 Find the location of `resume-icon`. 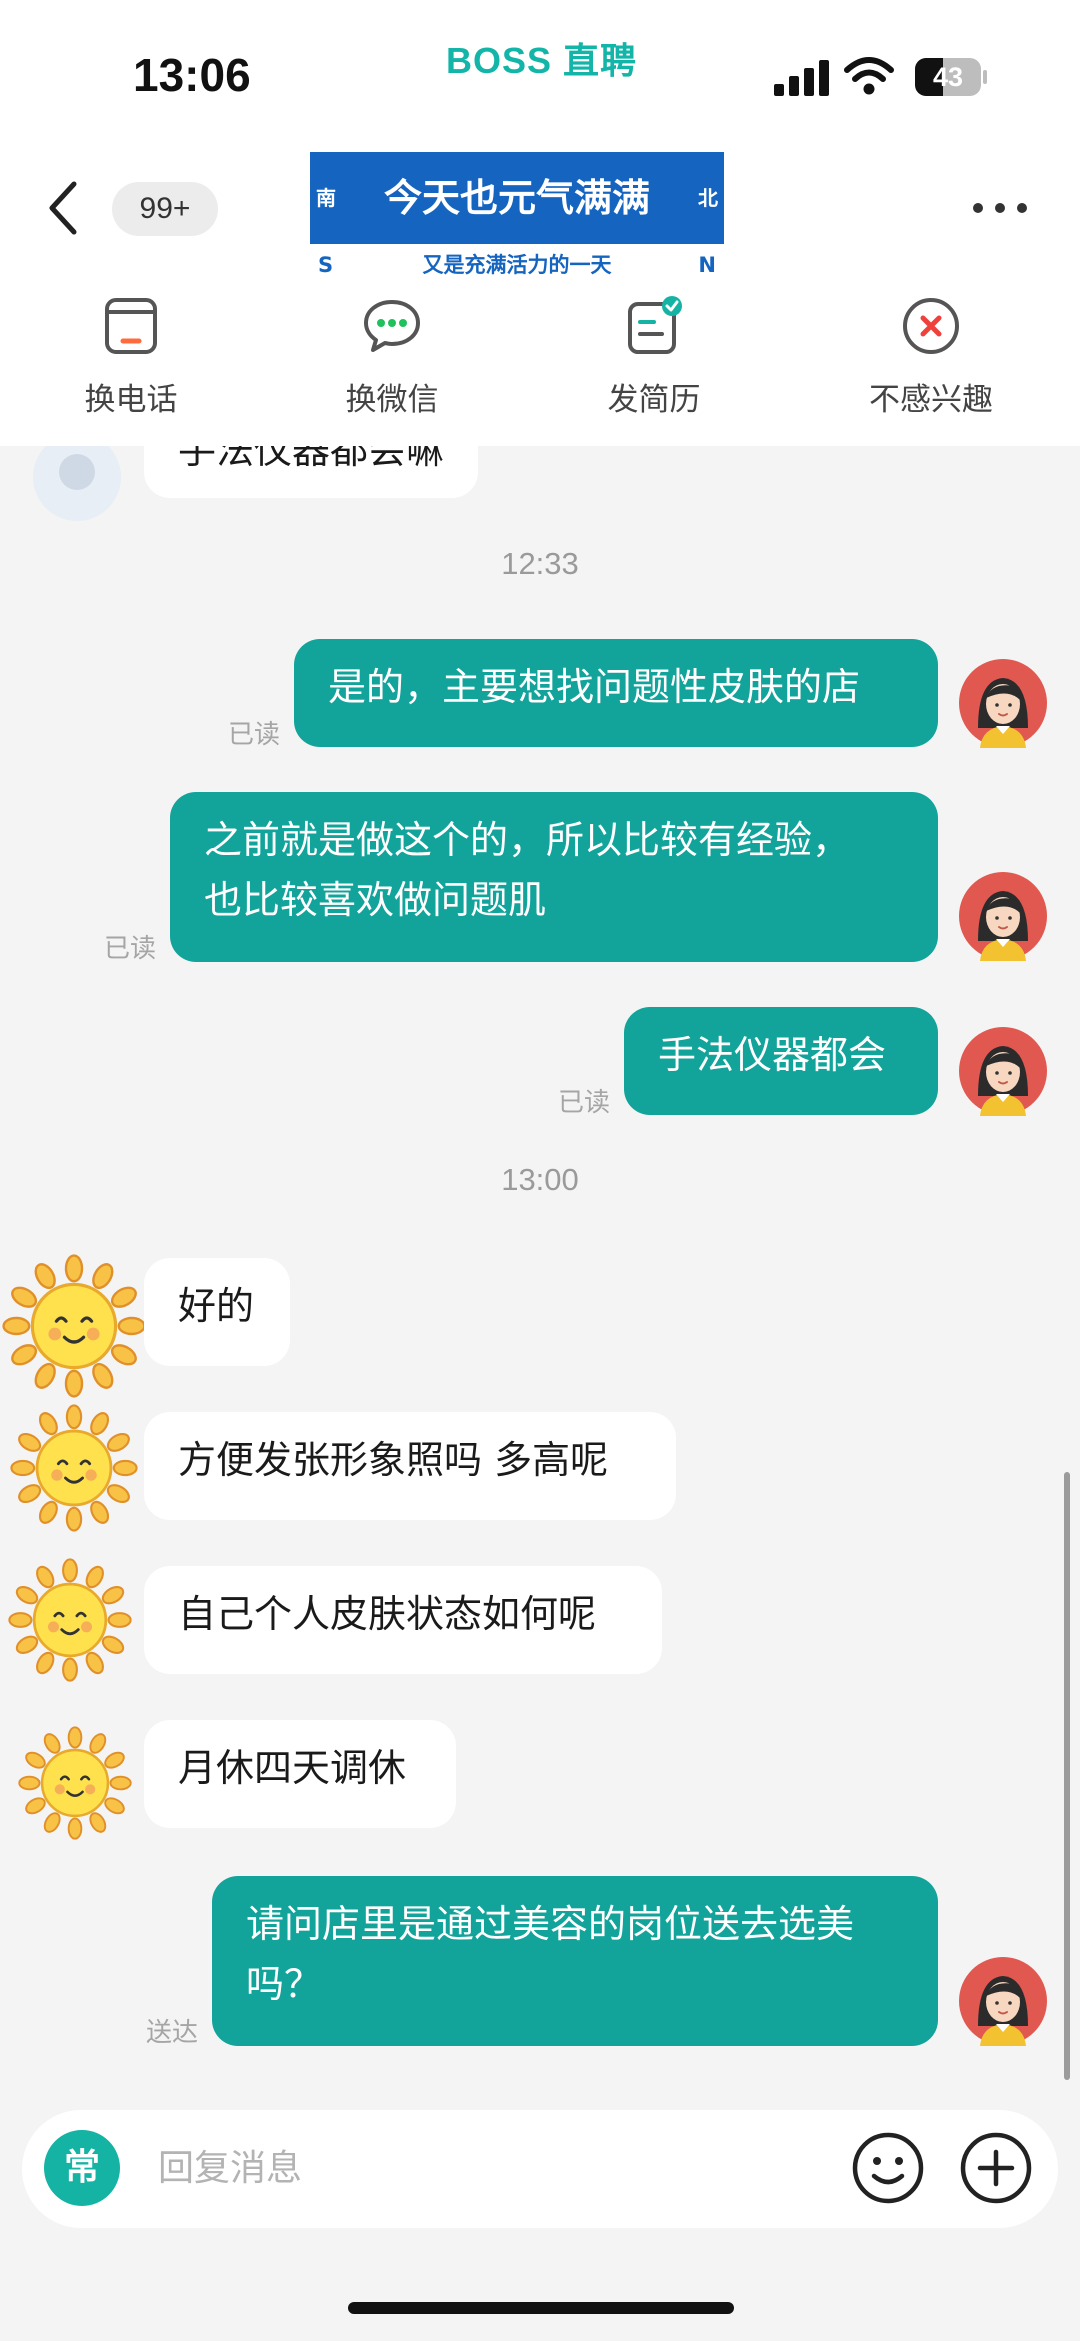

resume-icon is located at coordinates (655, 325).